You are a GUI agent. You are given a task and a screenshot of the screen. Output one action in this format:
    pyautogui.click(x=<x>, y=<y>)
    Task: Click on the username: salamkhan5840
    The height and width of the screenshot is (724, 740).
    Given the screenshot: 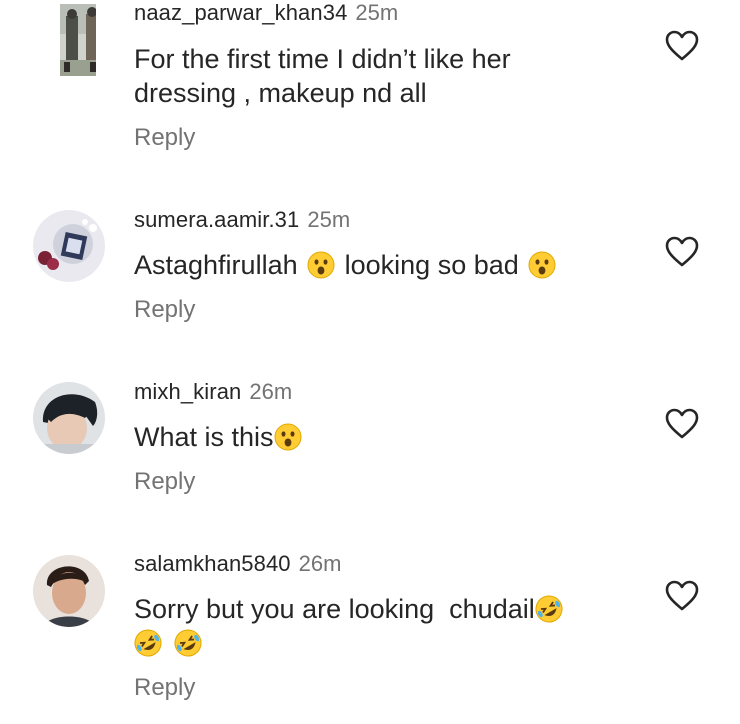 What is the action you would take?
    pyautogui.click(x=212, y=563)
    